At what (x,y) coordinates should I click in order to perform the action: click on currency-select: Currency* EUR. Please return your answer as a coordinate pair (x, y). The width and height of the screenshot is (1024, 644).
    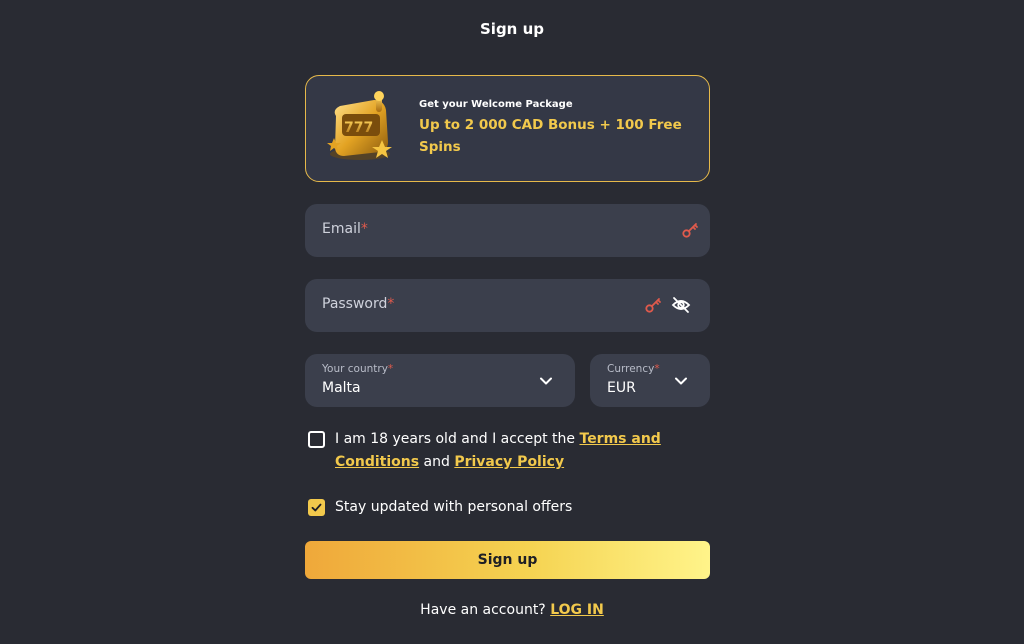
    Looking at the image, I should click on (650, 380).